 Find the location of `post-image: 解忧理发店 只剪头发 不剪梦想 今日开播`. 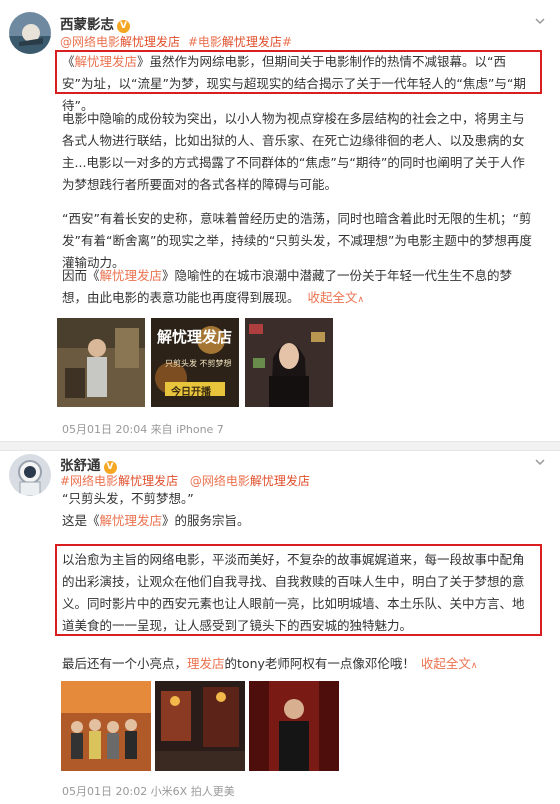

post-image: 解忧理发店 只剪头发 不剪梦想 今日开播 is located at coordinates (195, 362).